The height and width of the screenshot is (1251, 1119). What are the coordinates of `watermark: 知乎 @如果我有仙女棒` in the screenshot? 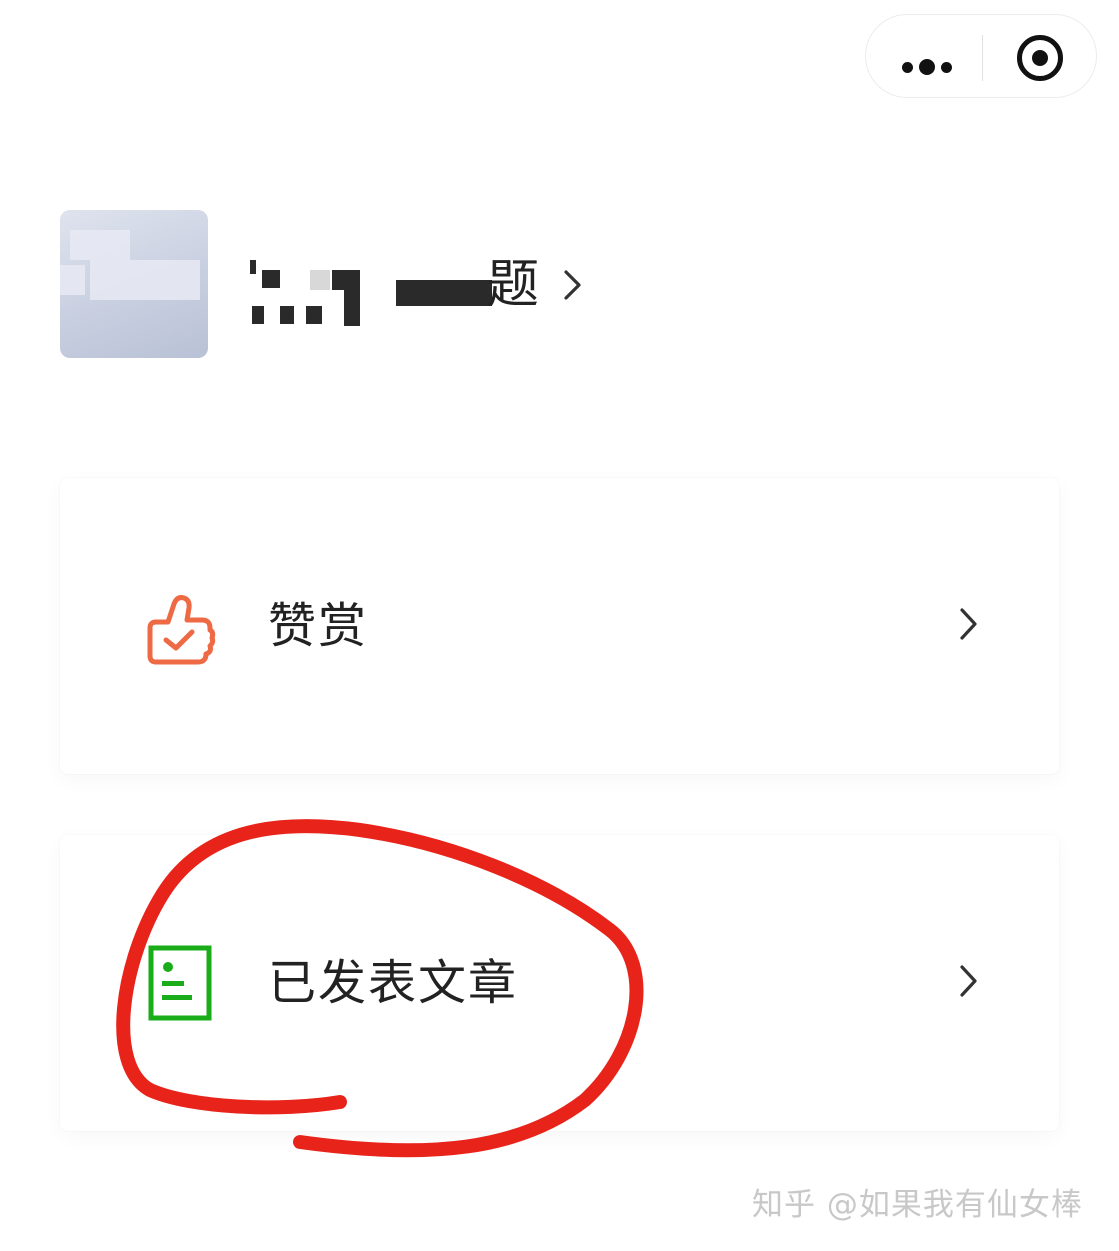 It's located at (917, 1205).